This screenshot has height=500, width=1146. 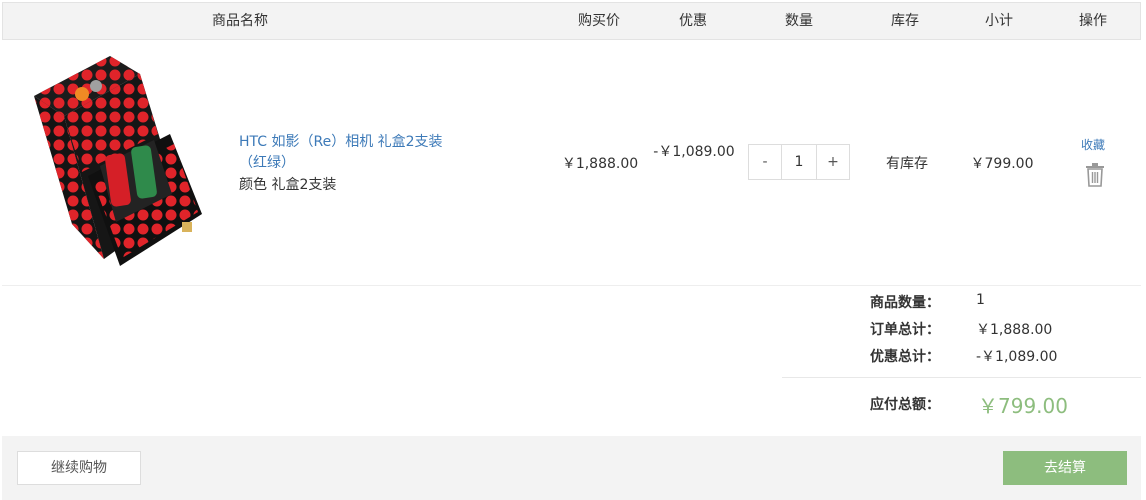 What do you see at coordinates (799, 21) in the screenshot?
I see `col-header-quantity: 数量` at bounding box center [799, 21].